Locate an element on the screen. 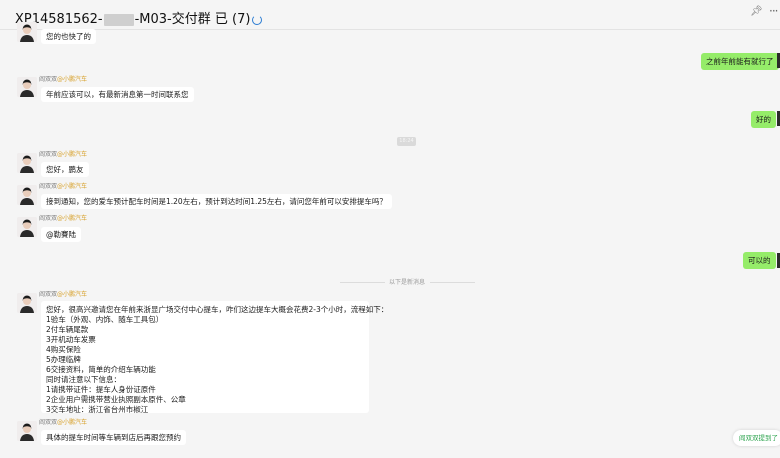 The height and width of the screenshot is (458, 780). title-bar: XP14581562- -M03-交付群 已 (7) 📌︎ ··· is located at coordinates (390, 15).